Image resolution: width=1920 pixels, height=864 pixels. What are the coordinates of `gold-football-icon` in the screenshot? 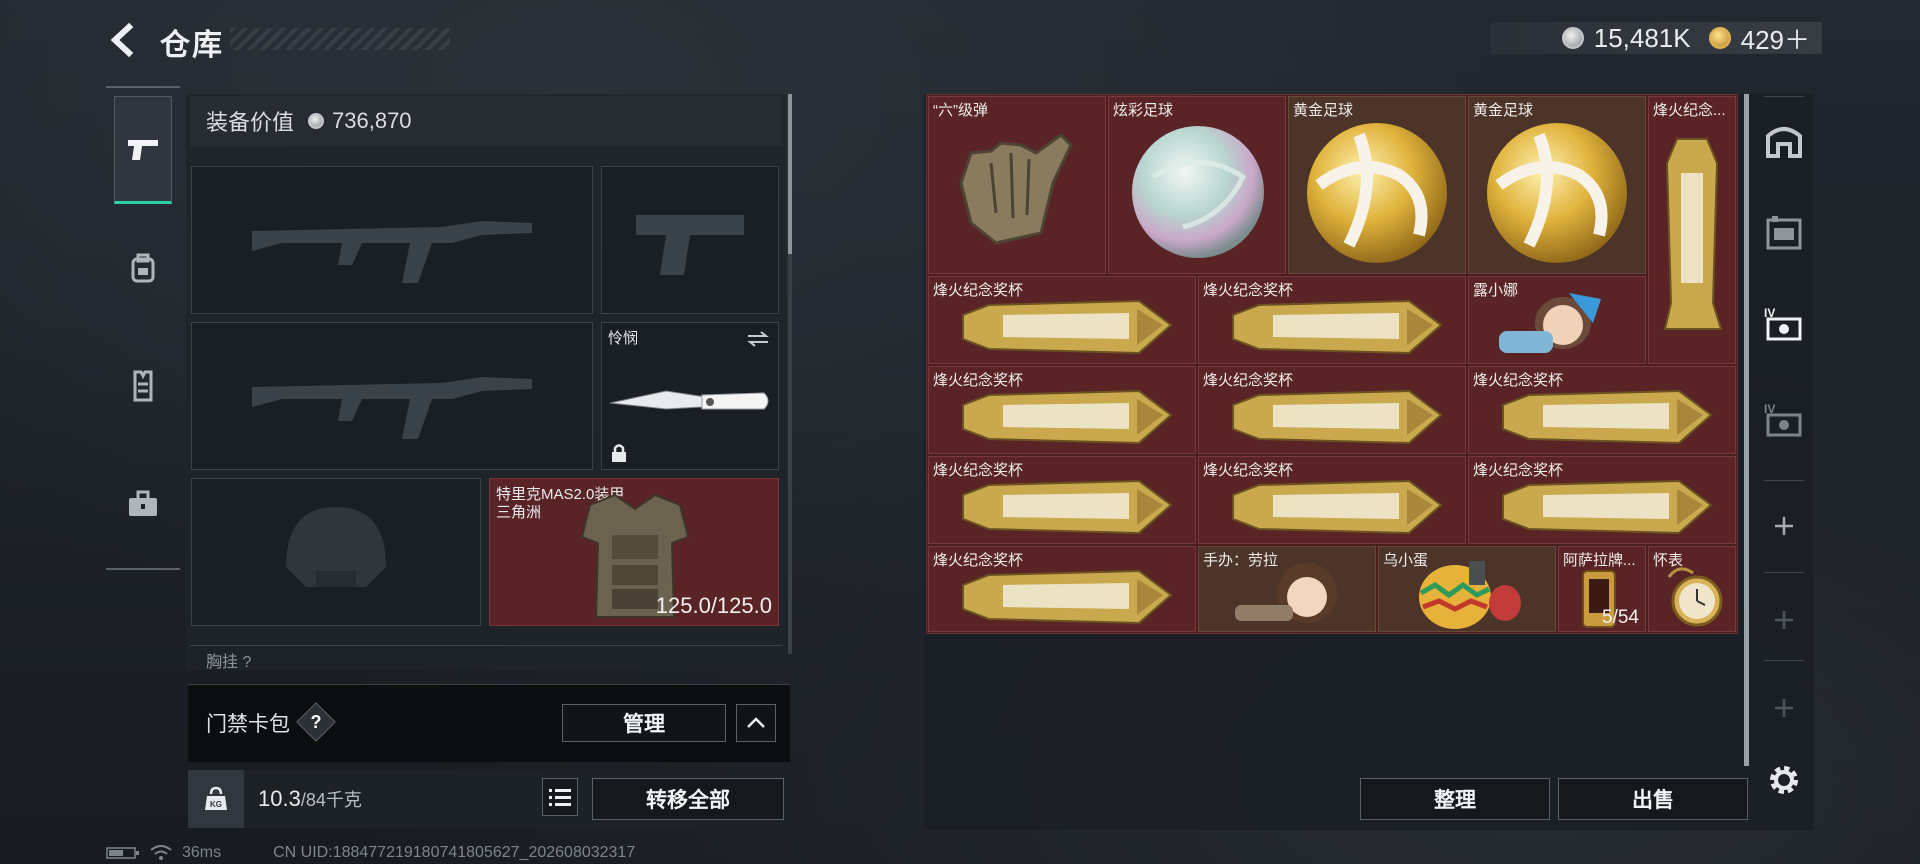 It's located at (1377, 193).